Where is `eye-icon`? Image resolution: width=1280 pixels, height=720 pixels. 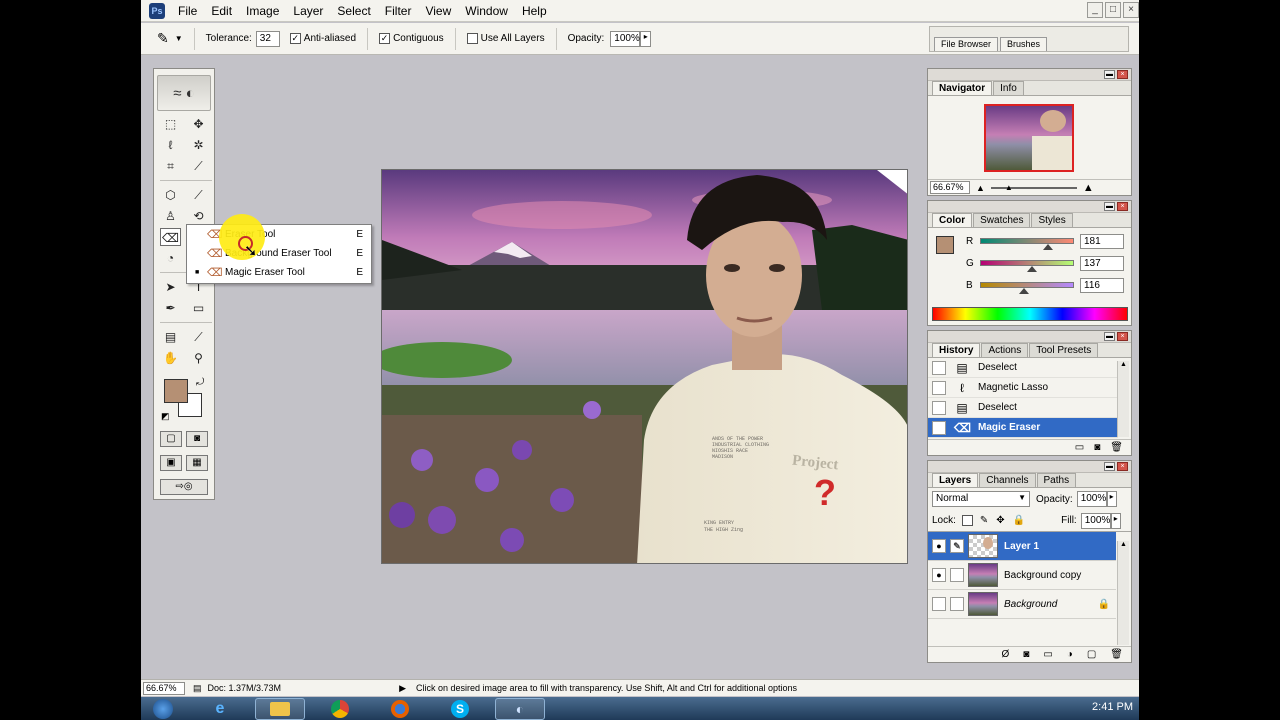 eye-icon is located at coordinates (939, 604).